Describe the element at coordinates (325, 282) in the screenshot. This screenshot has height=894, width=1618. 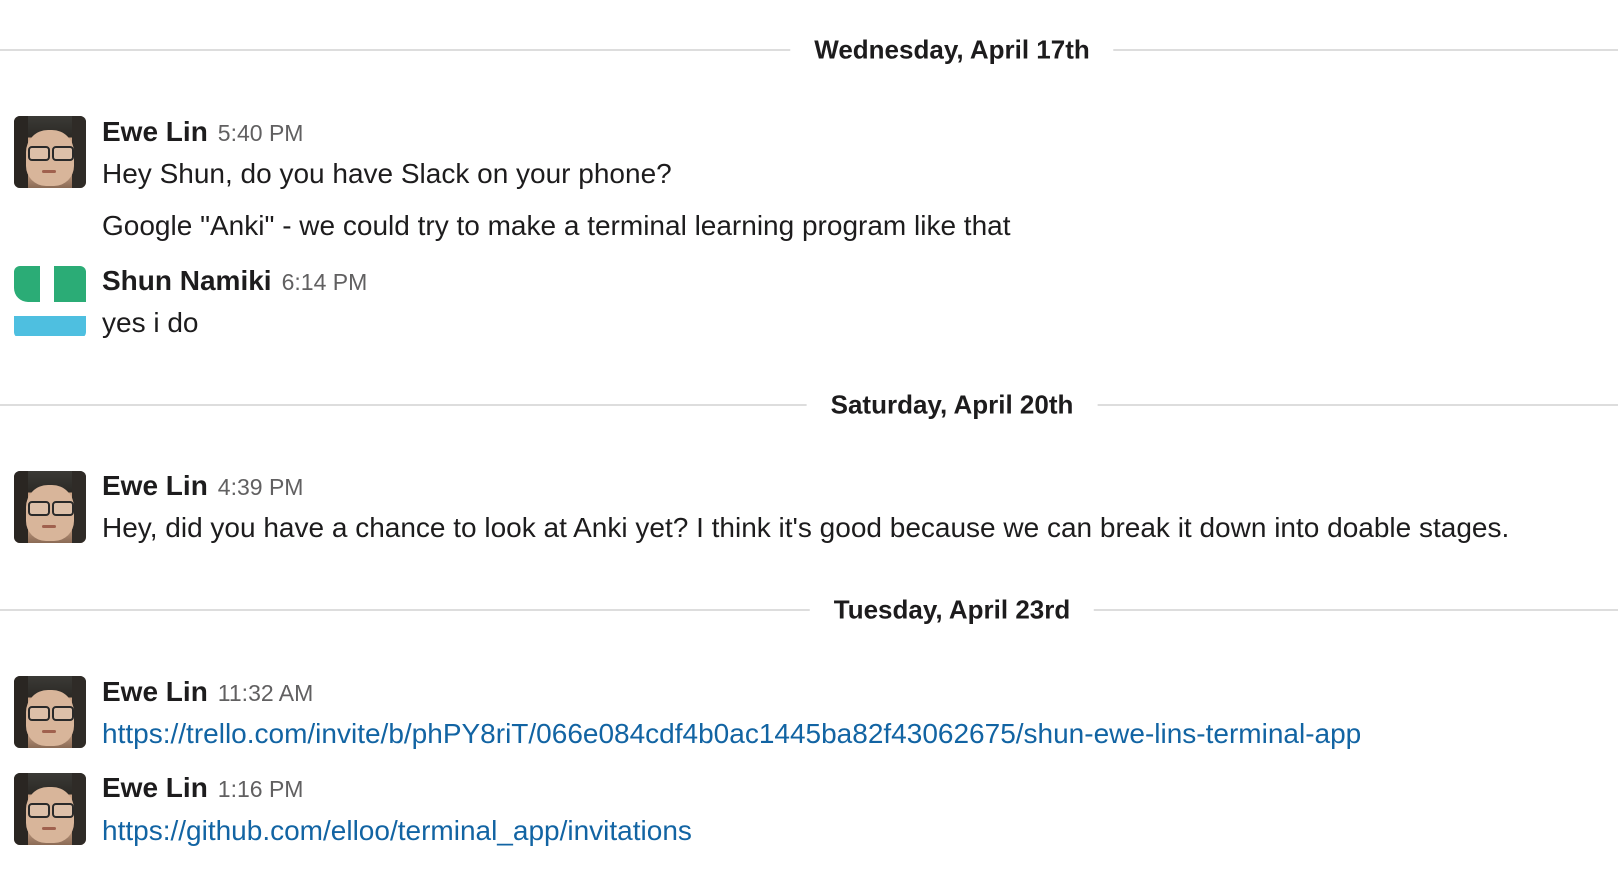
I see `message-timestamp: 6:14 PM` at that location.